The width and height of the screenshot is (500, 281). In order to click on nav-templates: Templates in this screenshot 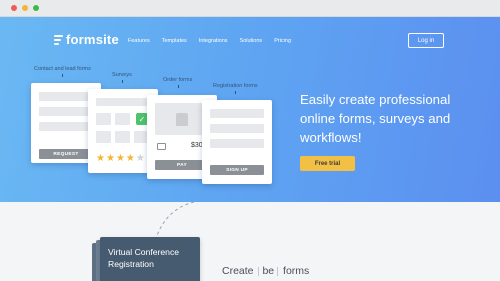, I will do `click(174, 41)`.